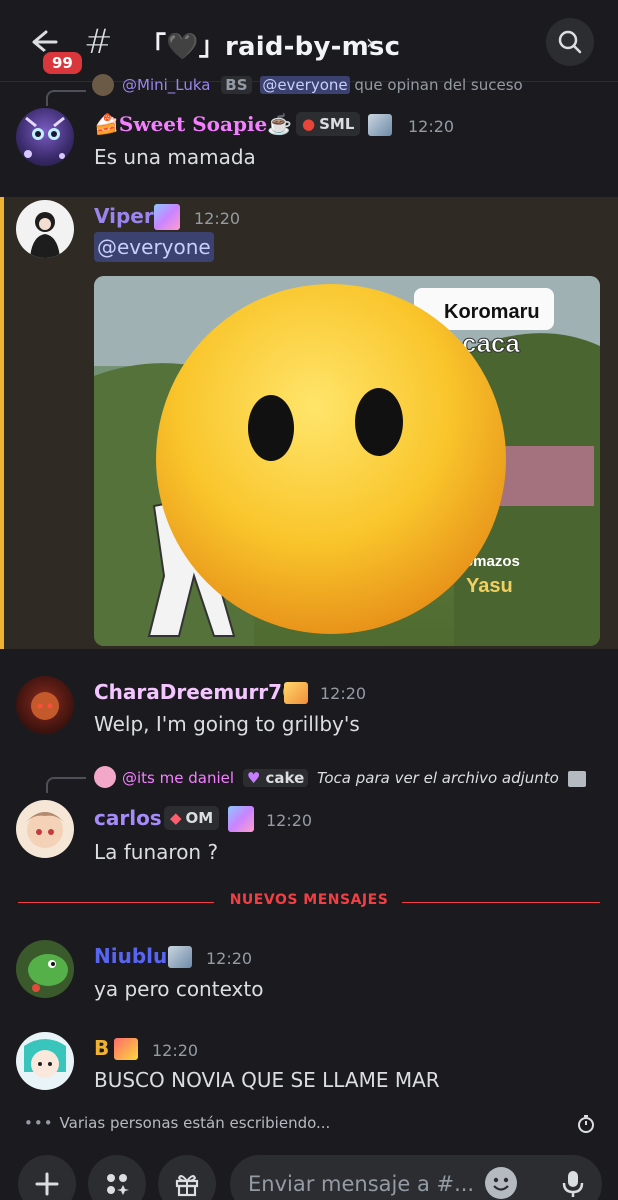  What do you see at coordinates (101, 1048) in the screenshot?
I see `username: B` at bounding box center [101, 1048].